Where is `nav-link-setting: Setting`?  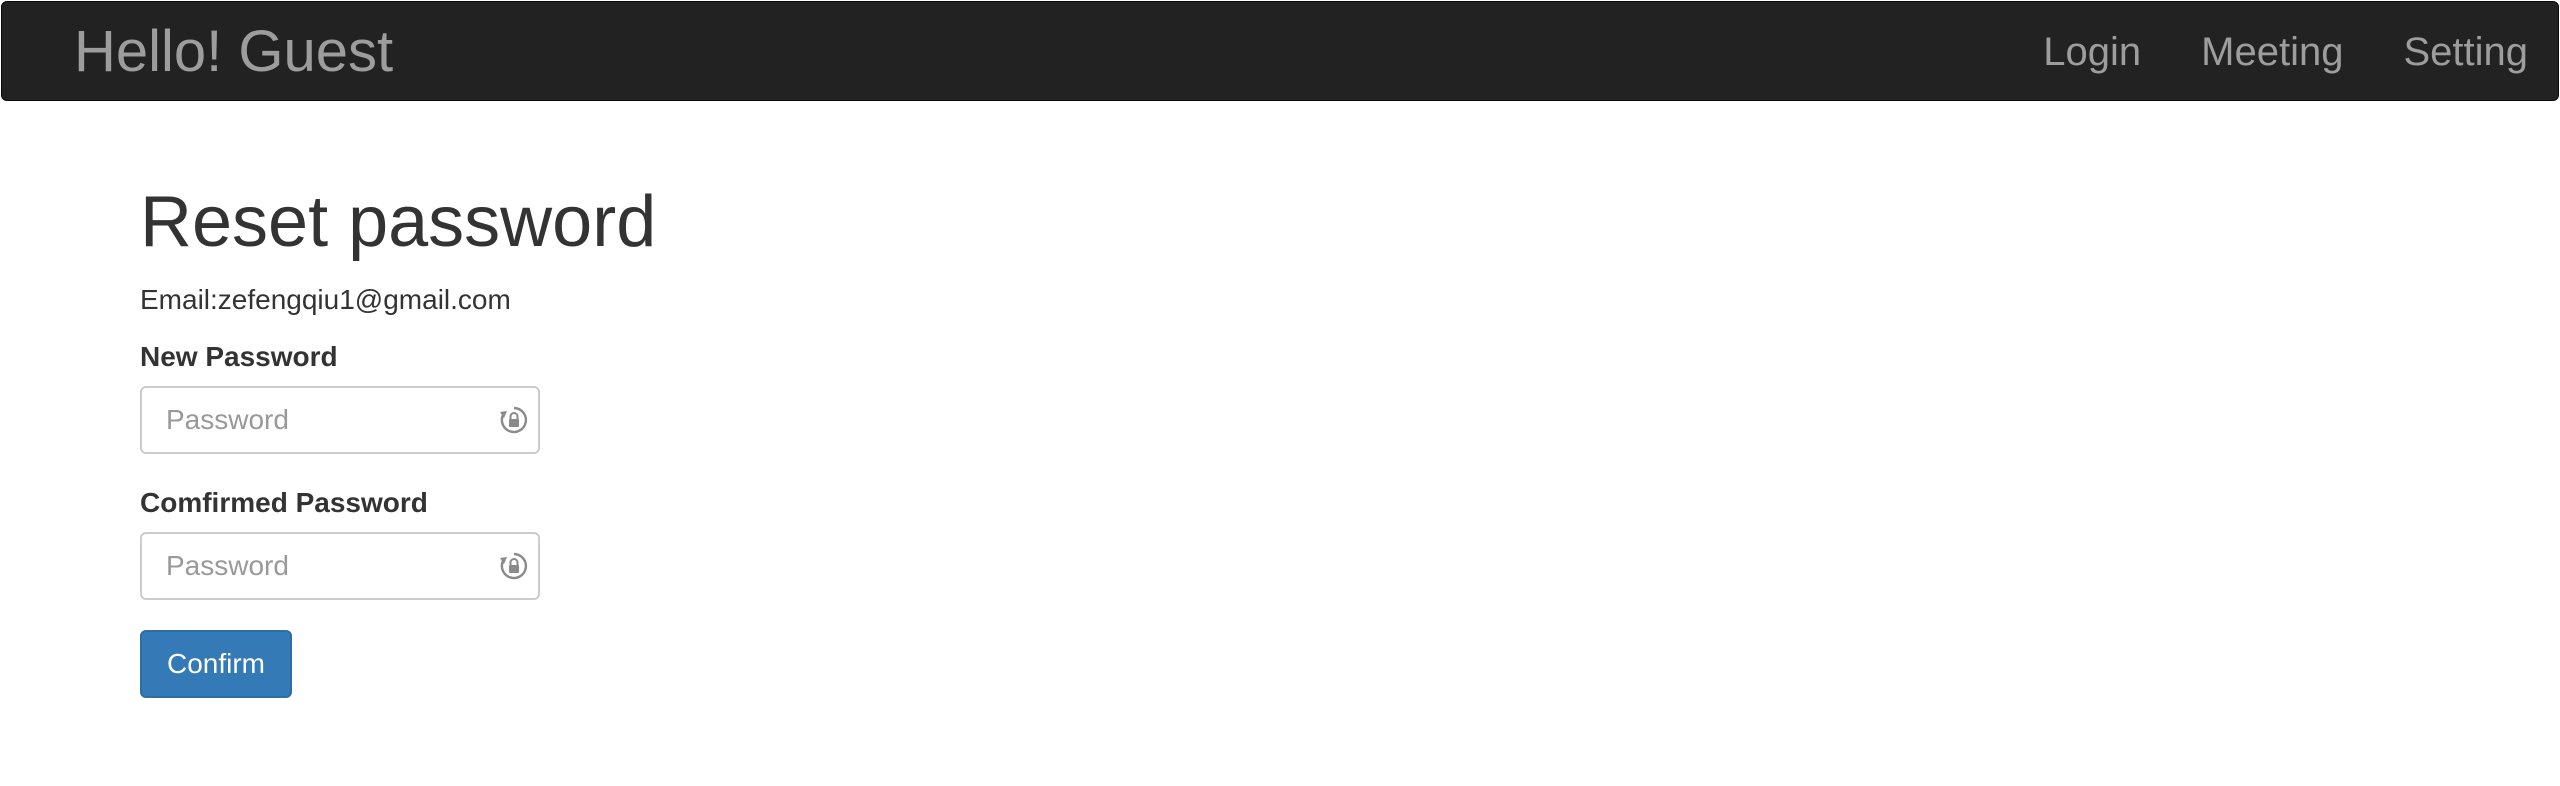 nav-link-setting: Setting is located at coordinates (2465, 52).